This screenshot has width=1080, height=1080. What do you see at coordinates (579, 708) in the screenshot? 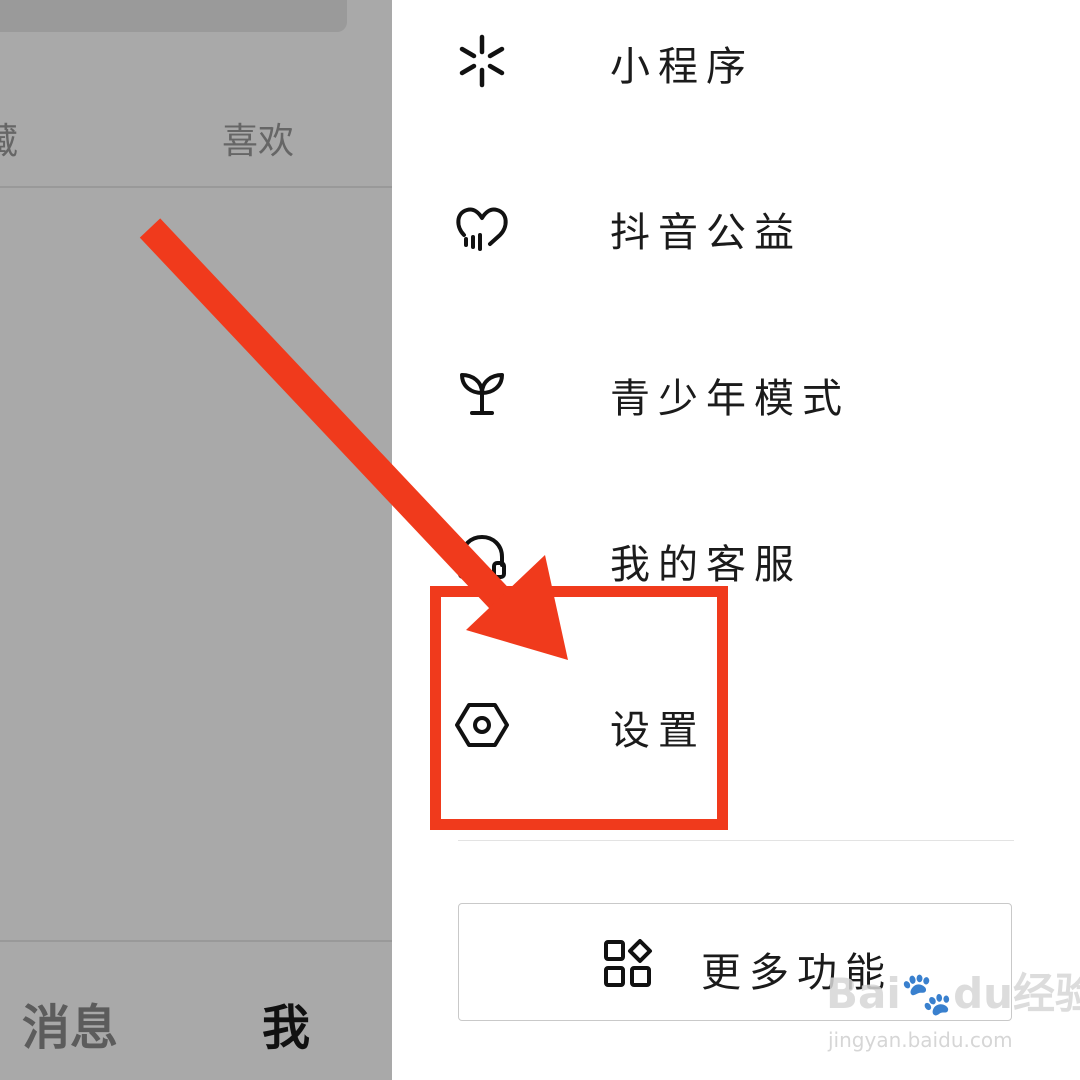
I see `annotation-highlight-box` at bounding box center [579, 708].